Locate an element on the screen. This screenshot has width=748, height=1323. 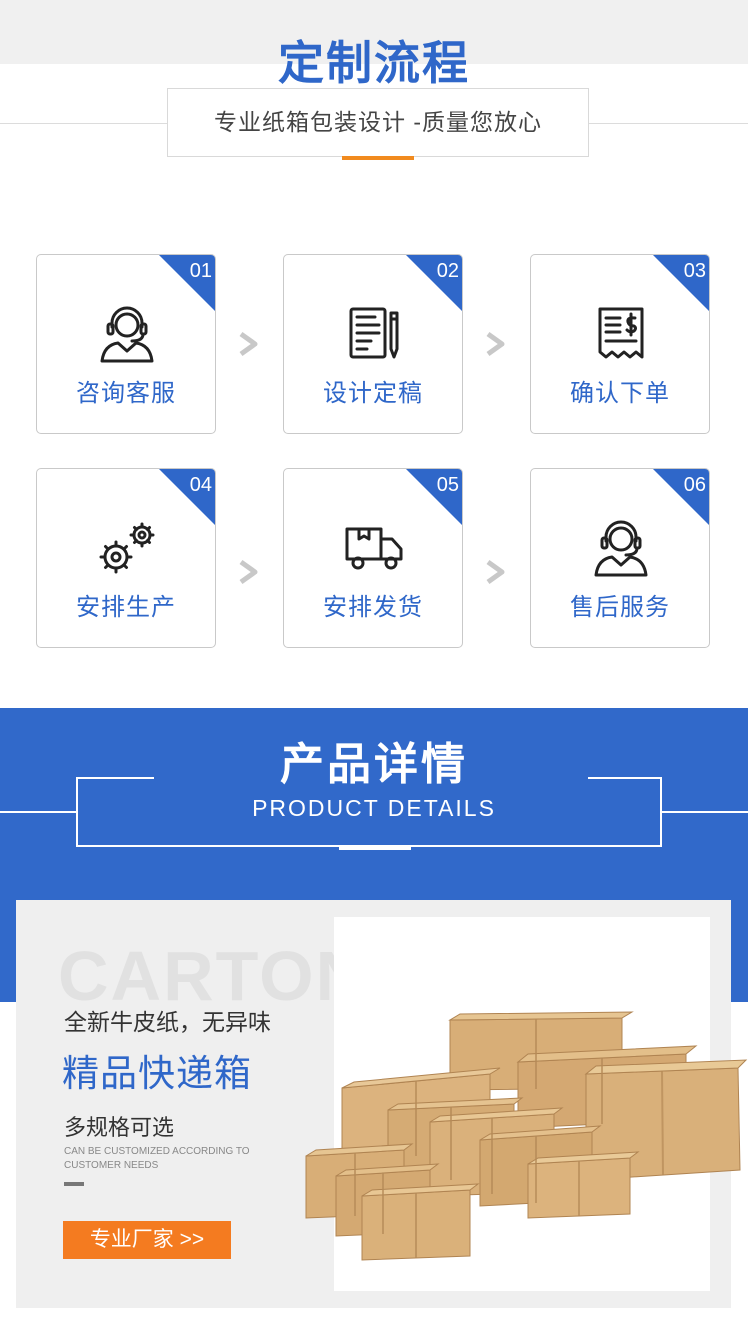
step-label: 设计定稿 is located at coordinates (373, 393).